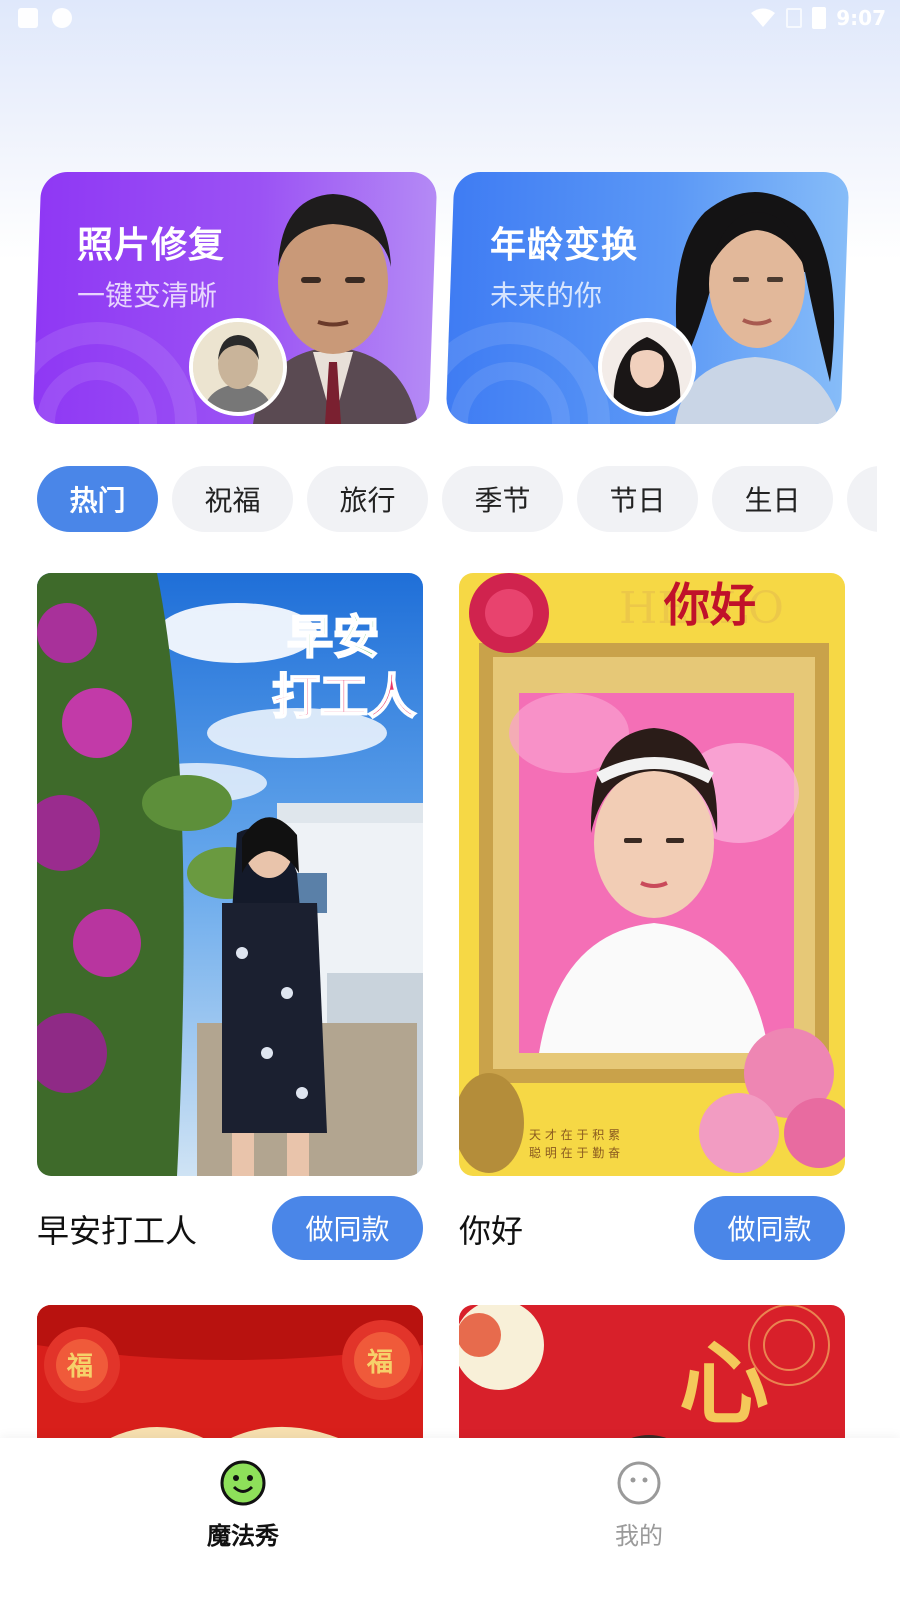  What do you see at coordinates (232, 499) in the screenshot?
I see `tab-blessing: 祝福` at bounding box center [232, 499].